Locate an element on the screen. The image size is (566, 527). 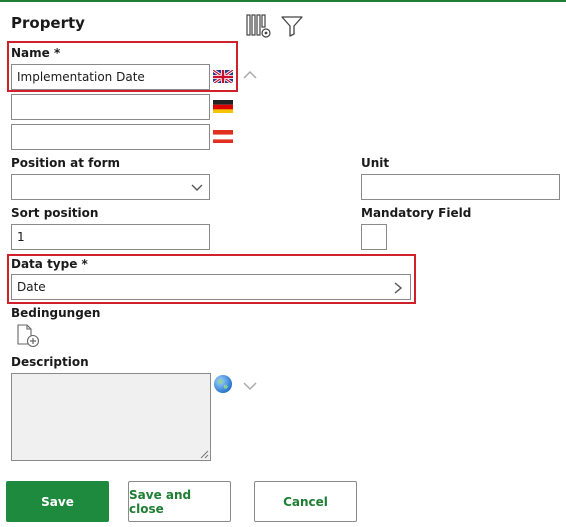
cancel-button: Cancel is located at coordinates (305, 501).